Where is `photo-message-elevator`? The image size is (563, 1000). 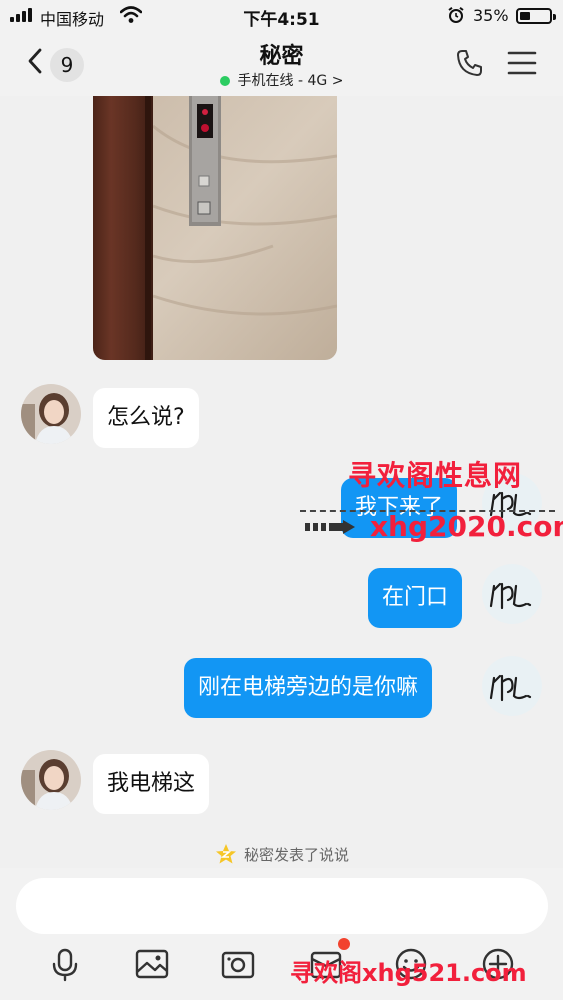 photo-message-elevator is located at coordinates (215, 228).